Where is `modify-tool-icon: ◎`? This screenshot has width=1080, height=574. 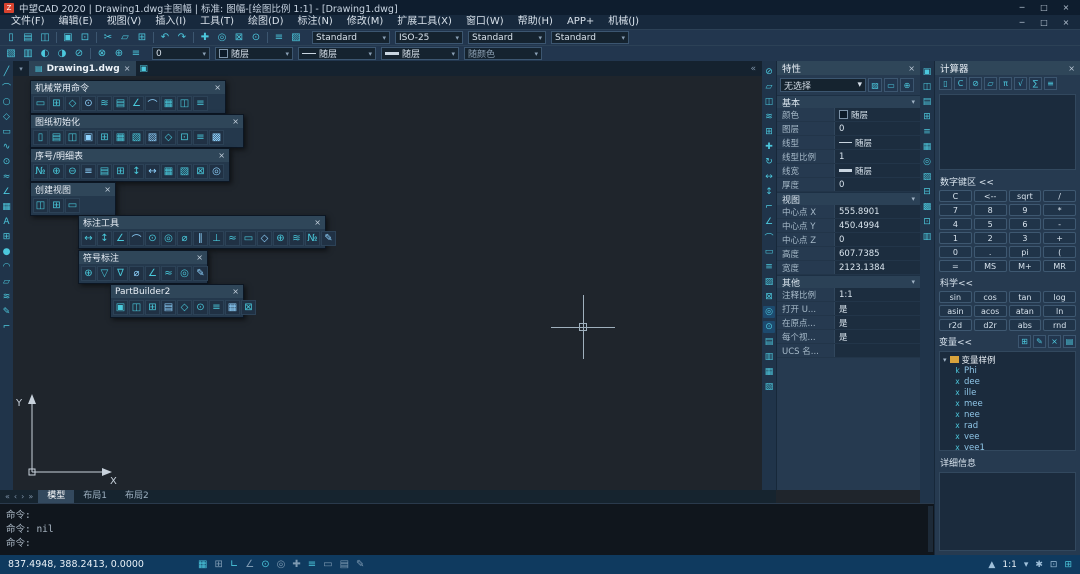 modify-tool-icon: ◎ is located at coordinates (769, 312).